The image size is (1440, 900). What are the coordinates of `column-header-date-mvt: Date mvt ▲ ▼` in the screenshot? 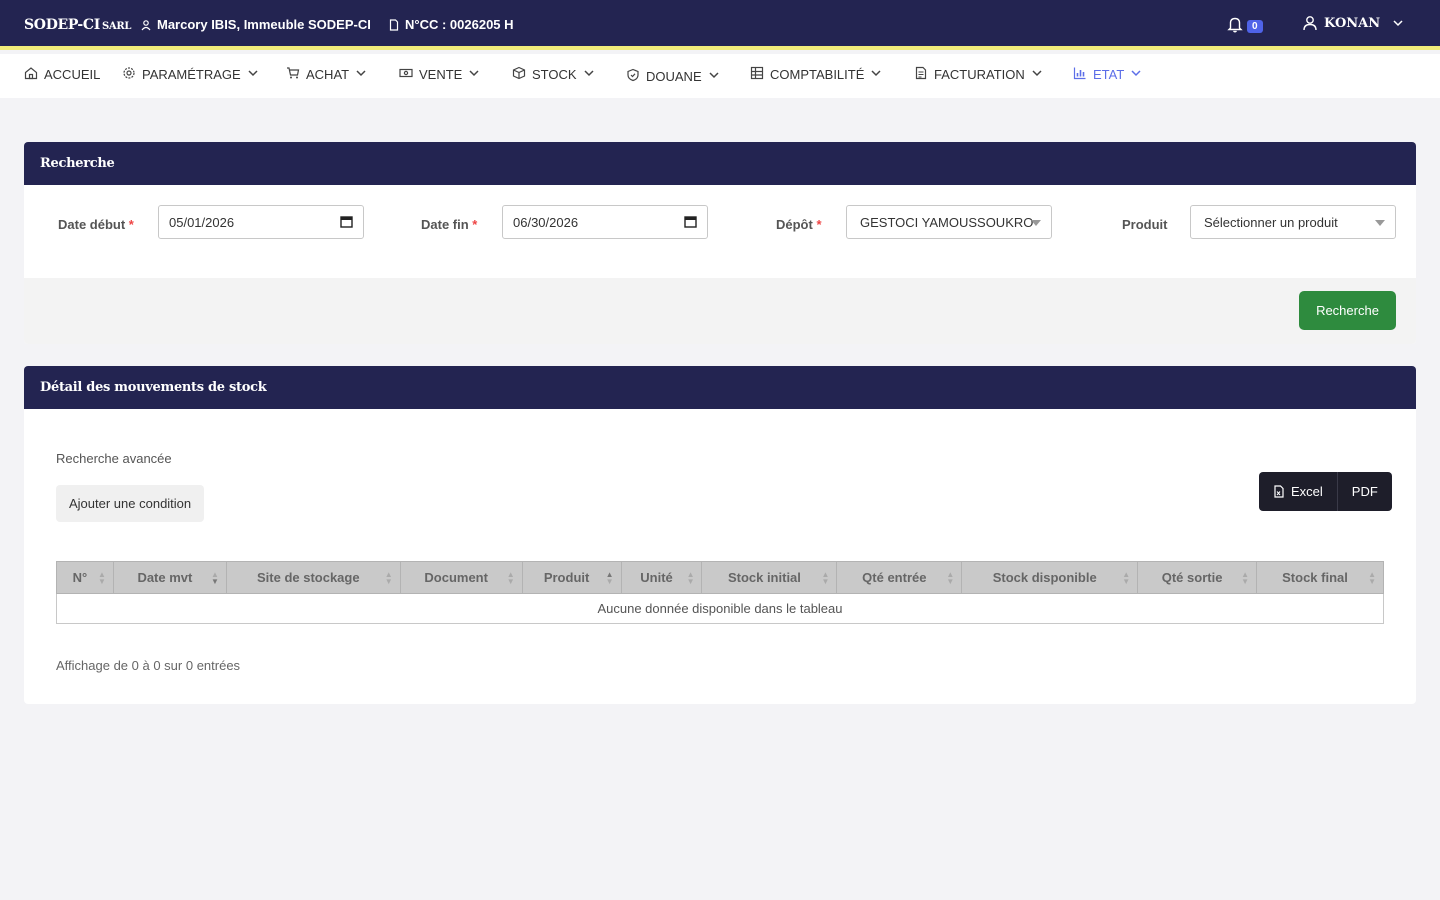 It's located at (169, 577).